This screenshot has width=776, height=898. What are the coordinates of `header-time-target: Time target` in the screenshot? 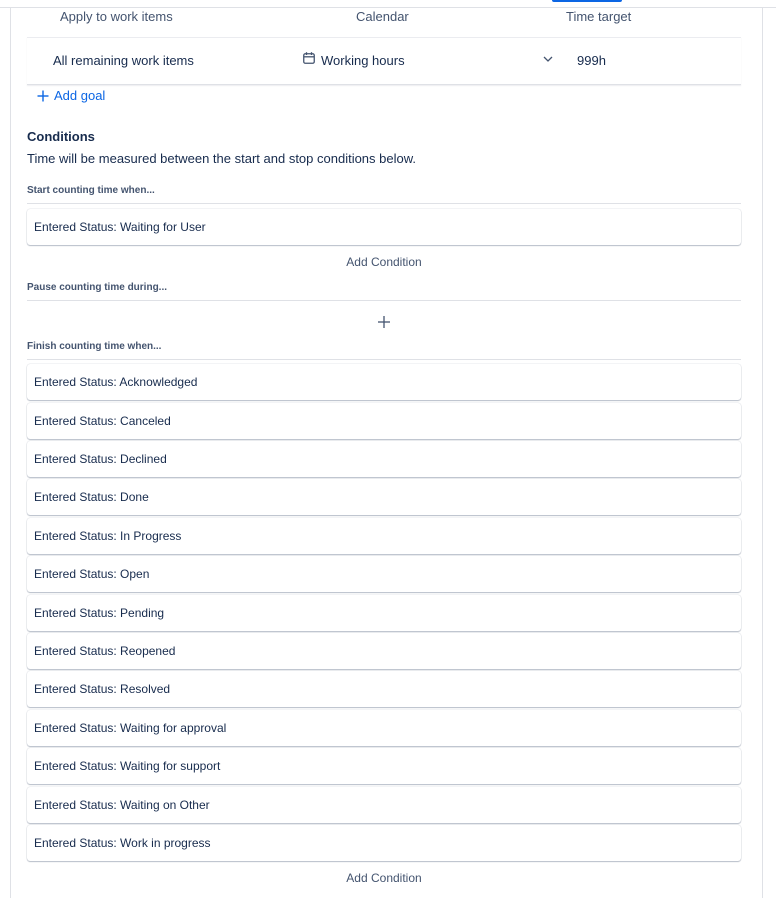 It's located at (599, 16).